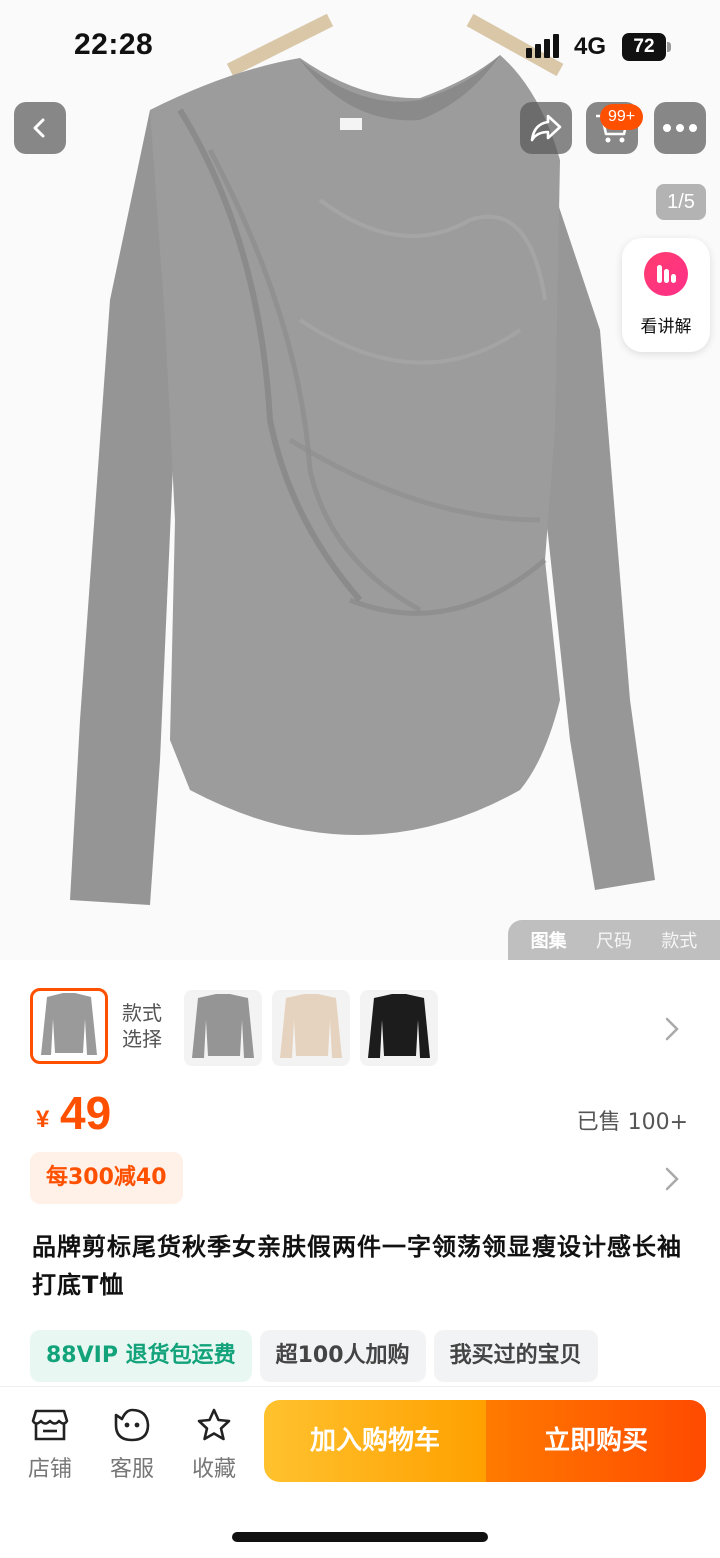  I want to click on signal-icon, so click(542, 46).